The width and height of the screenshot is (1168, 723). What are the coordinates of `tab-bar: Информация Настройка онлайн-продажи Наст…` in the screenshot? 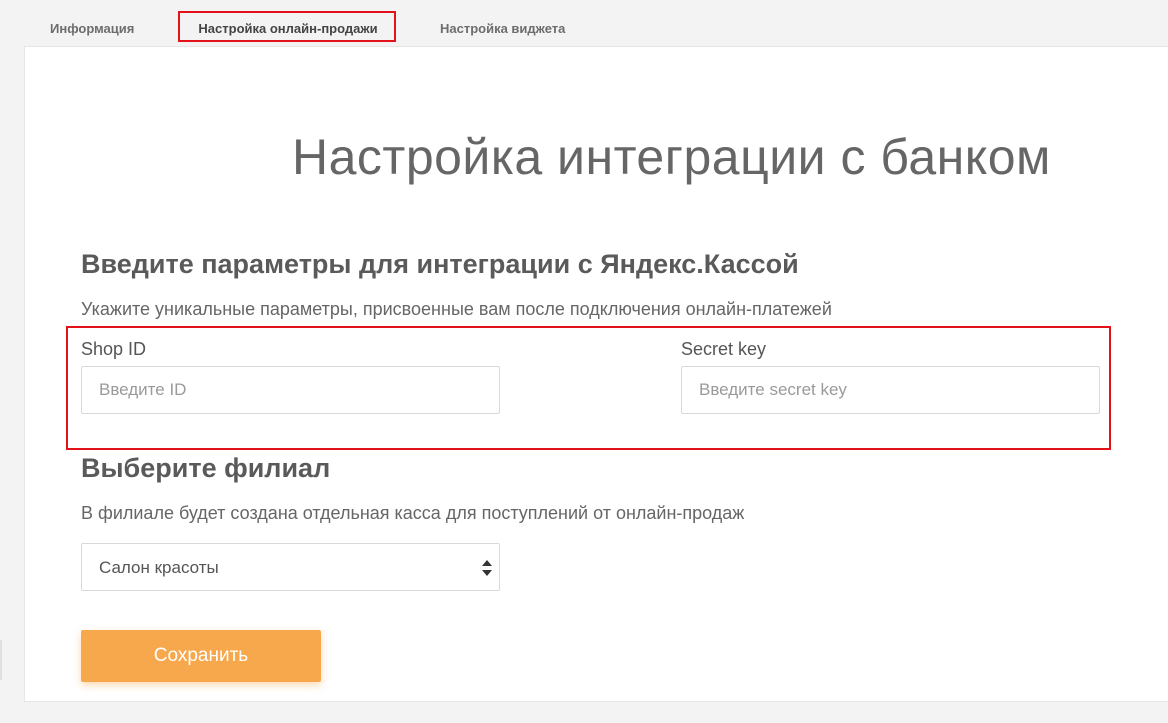 It's located at (584, 23).